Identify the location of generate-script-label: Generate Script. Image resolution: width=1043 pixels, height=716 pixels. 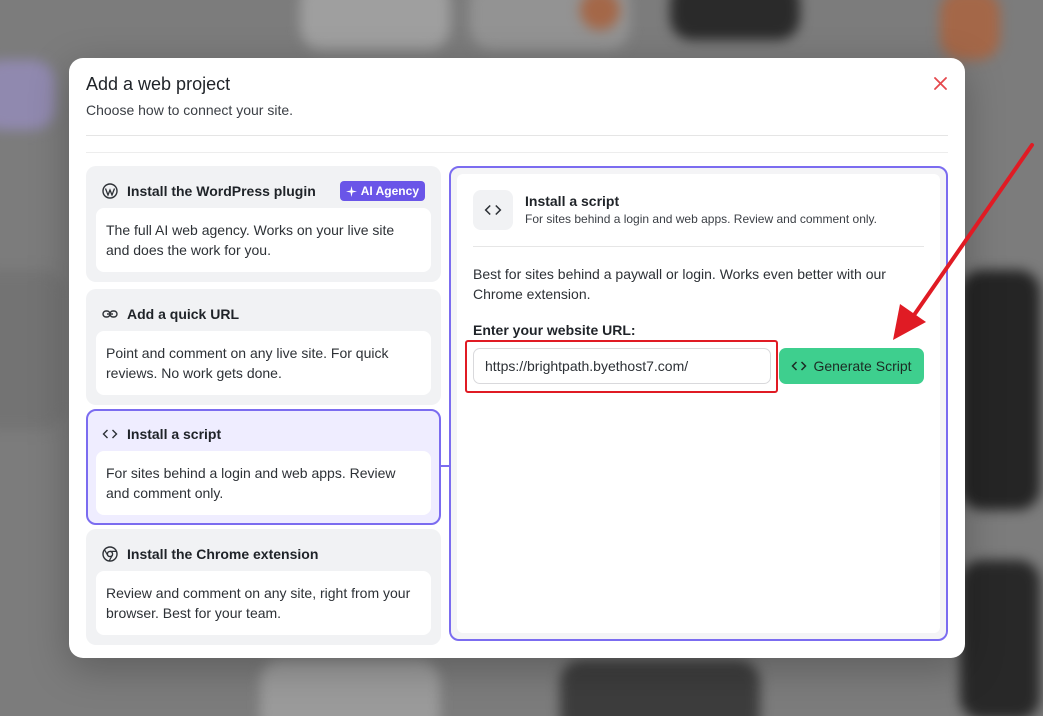
(862, 366).